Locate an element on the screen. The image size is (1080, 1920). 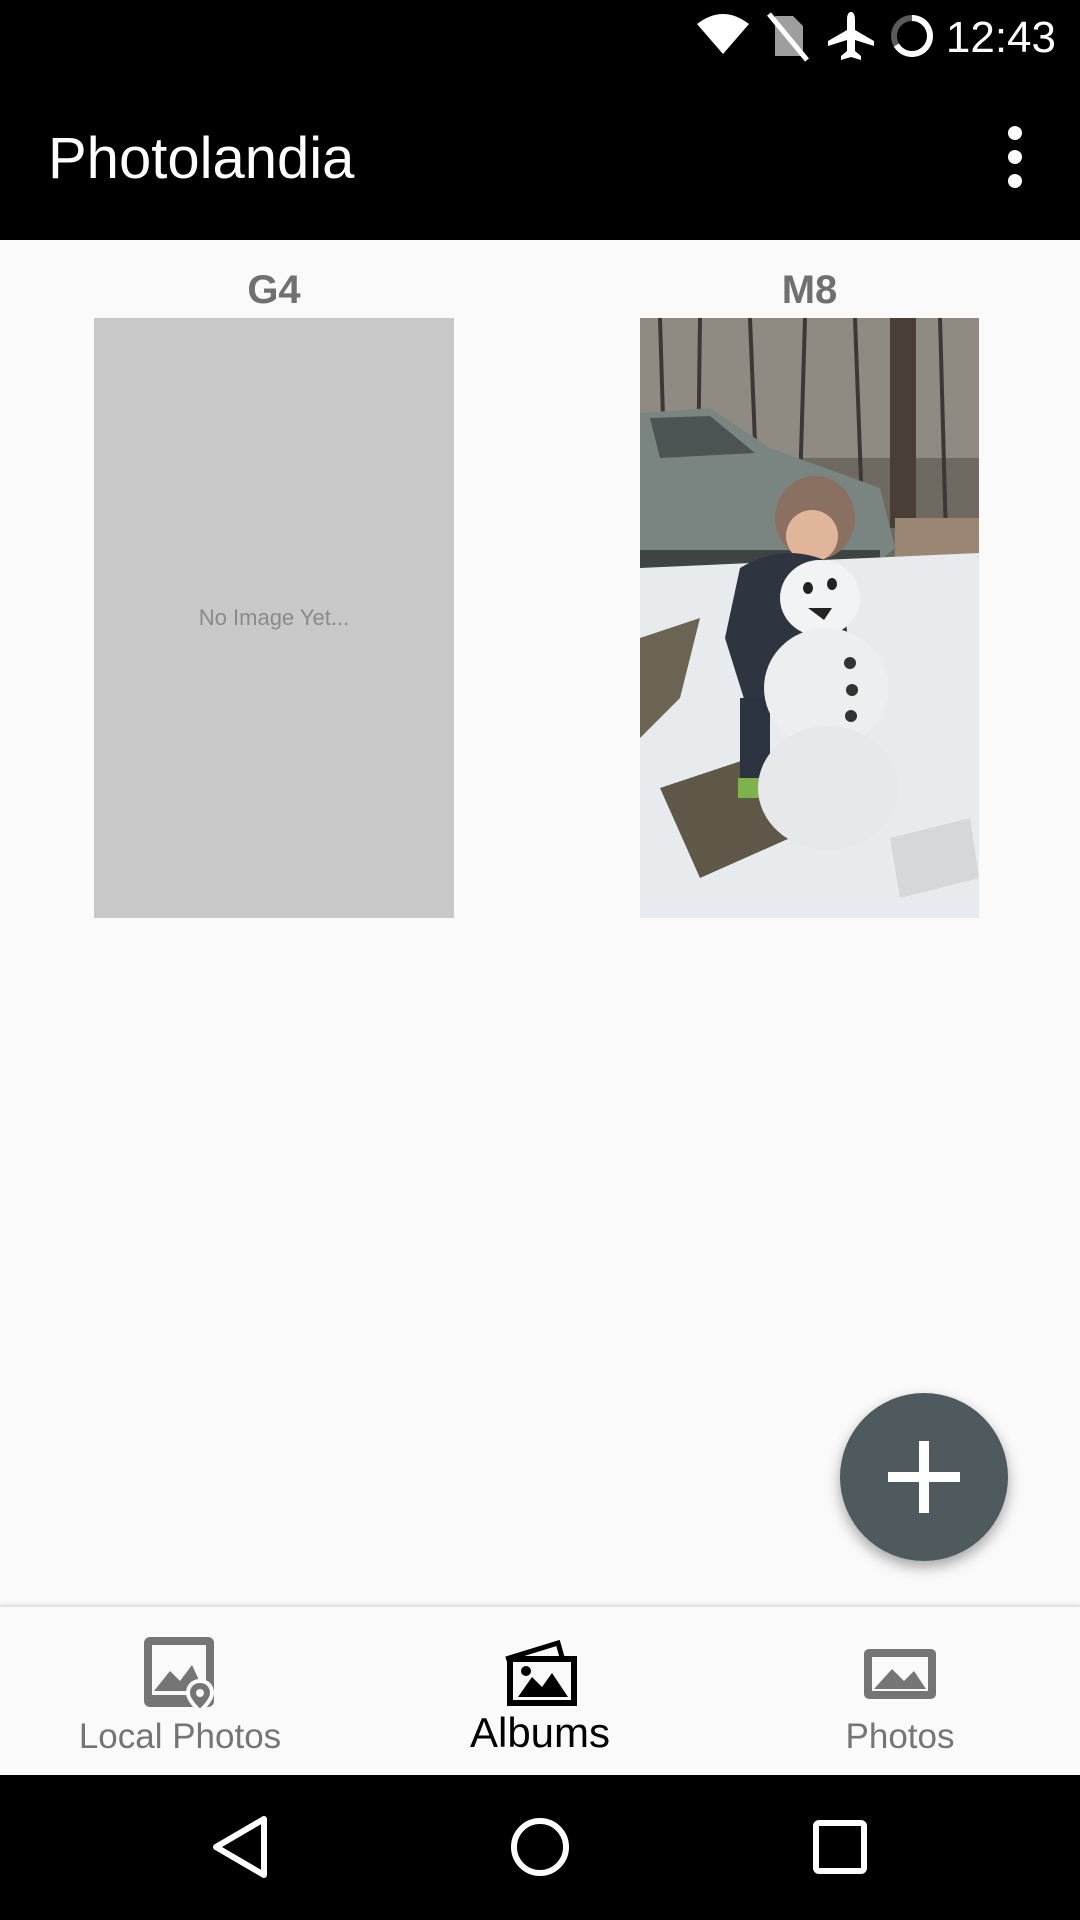
album-card-m8: M8 is located at coordinates (809, 580).